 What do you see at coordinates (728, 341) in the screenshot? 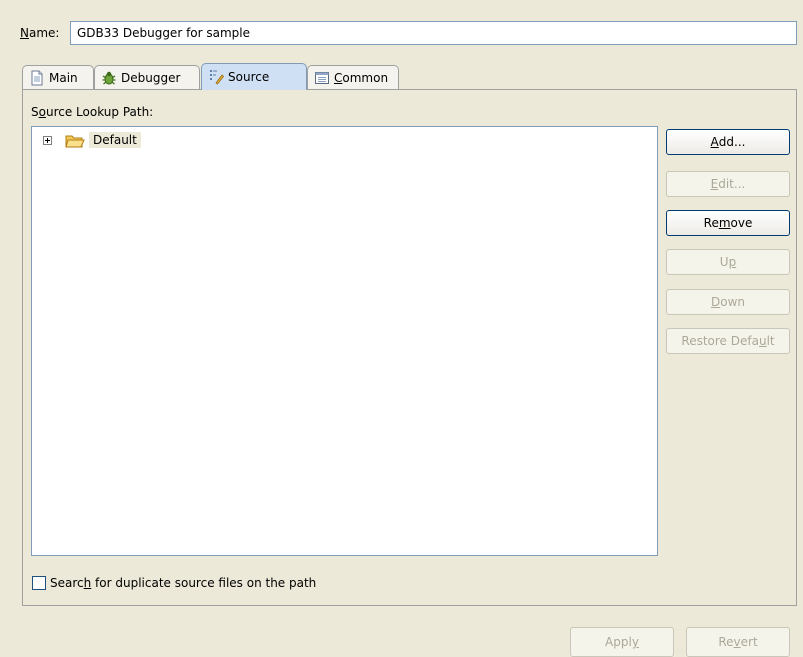
I see `restore-default-button: Restore Defa u lt` at bounding box center [728, 341].